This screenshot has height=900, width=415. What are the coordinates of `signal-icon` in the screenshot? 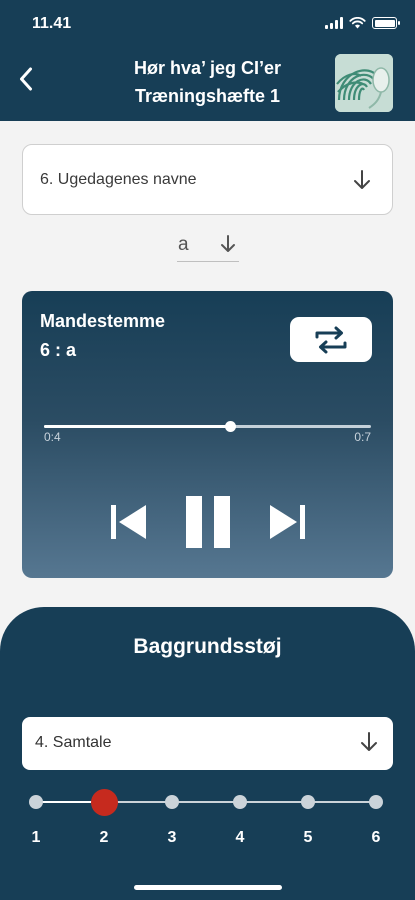 It's located at (334, 23).